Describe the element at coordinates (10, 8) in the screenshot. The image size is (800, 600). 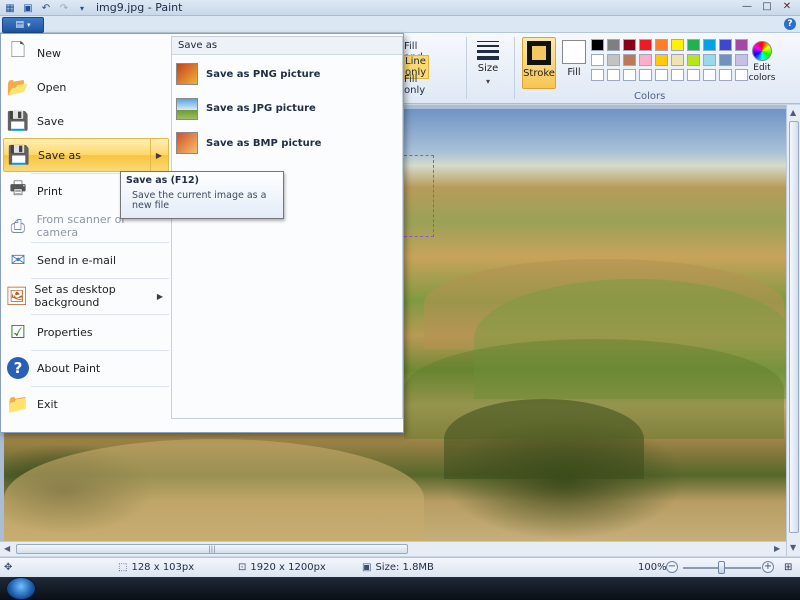
I see `paint-app-icon: ▦` at that location.